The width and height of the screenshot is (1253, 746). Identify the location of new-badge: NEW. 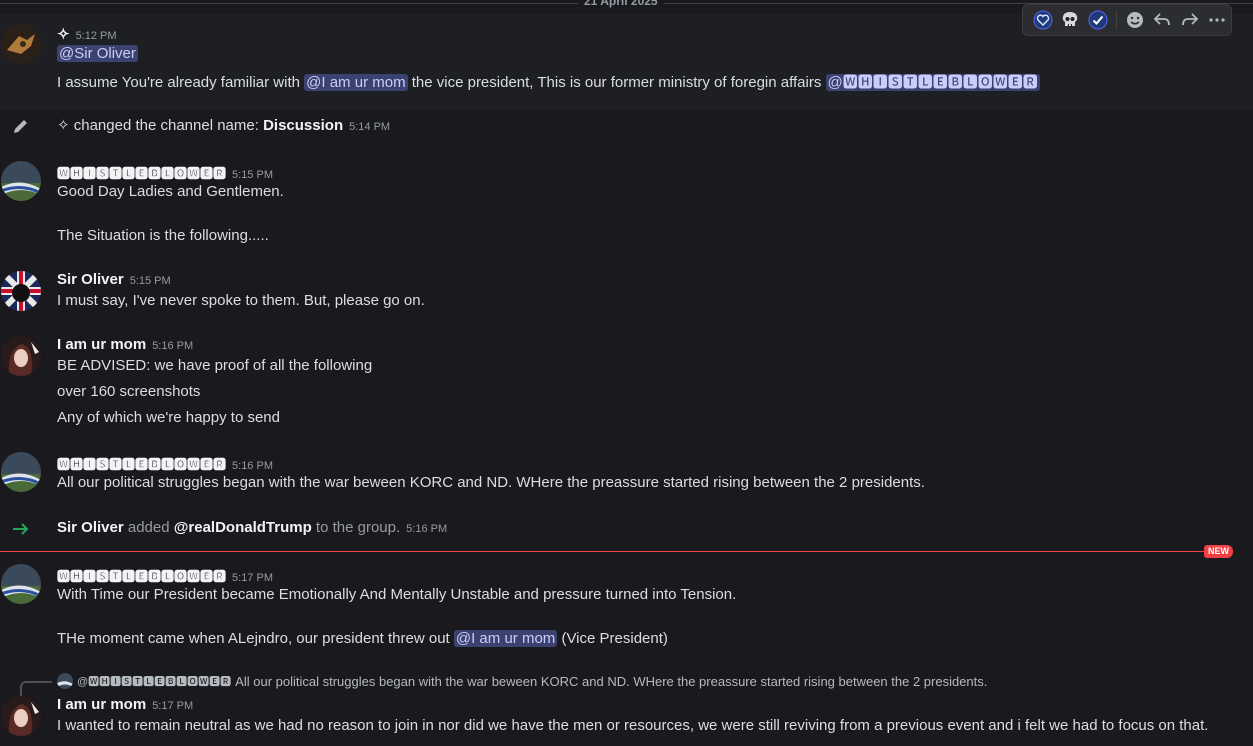
(1218, 551).